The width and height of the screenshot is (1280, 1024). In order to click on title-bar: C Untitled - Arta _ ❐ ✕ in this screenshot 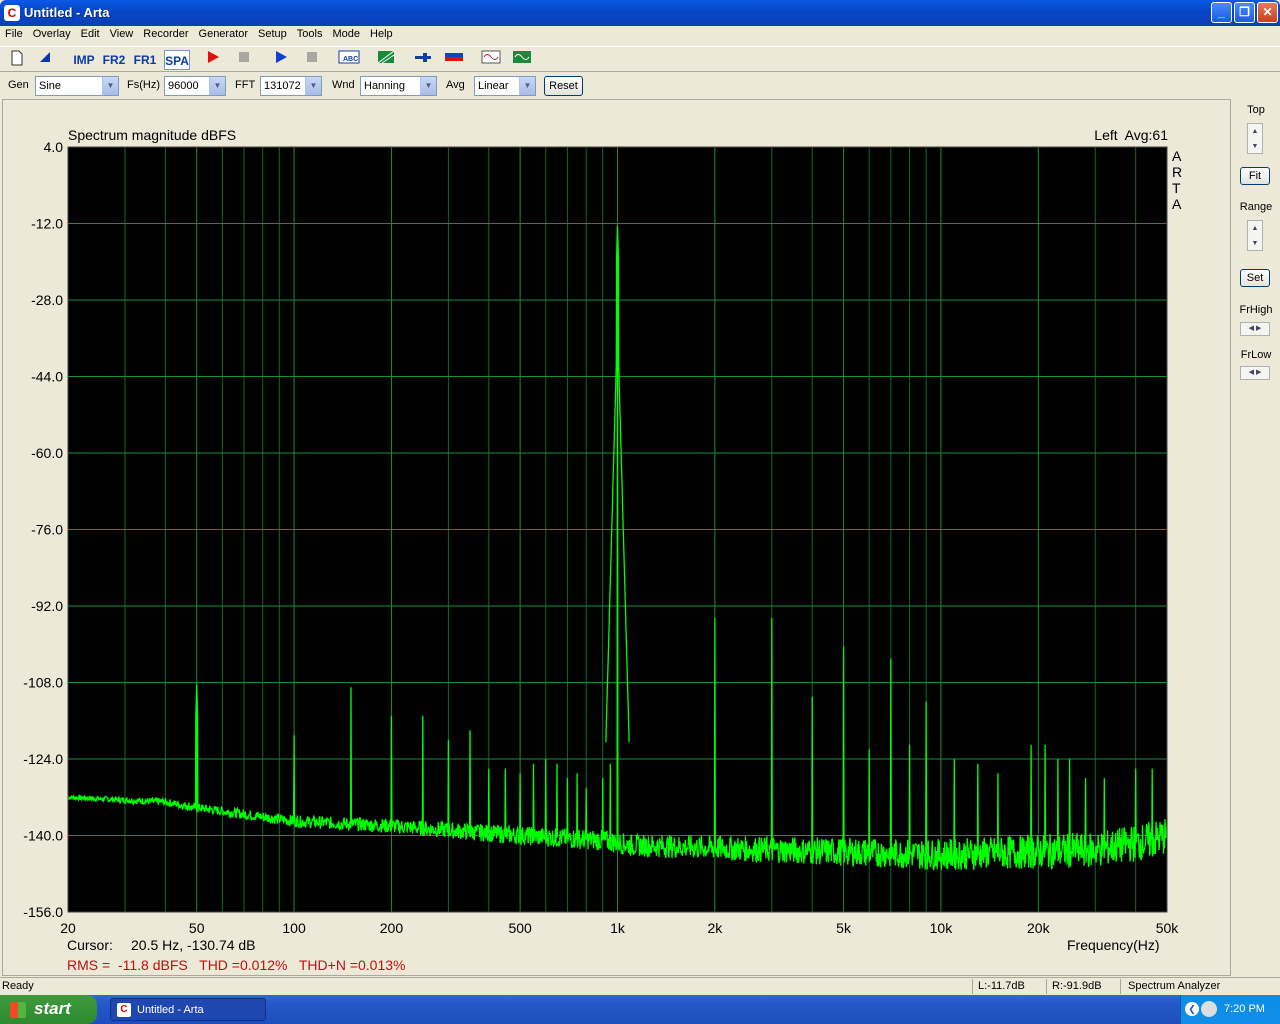, I will do `click(640, 13)`.